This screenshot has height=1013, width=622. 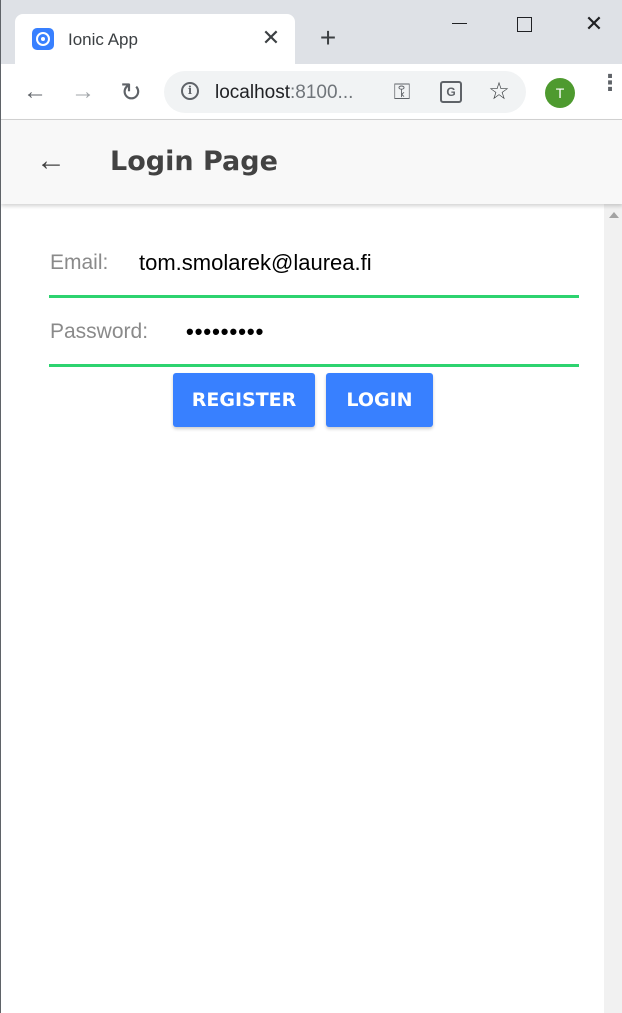 I want to click on email-label: Email:, so click(x=79, y=262).